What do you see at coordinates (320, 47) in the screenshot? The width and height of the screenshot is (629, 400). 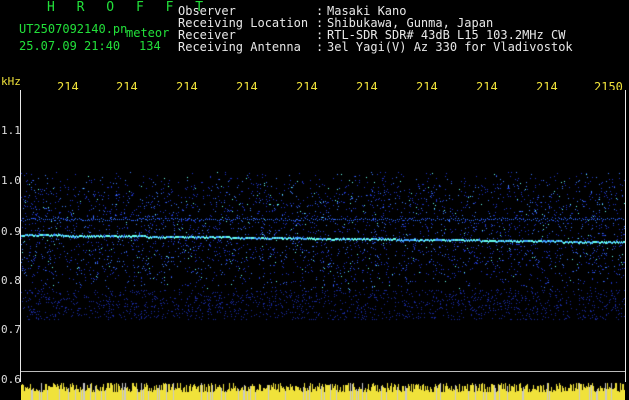 I see `meta-colon: :` at bounding box center [320, 47].